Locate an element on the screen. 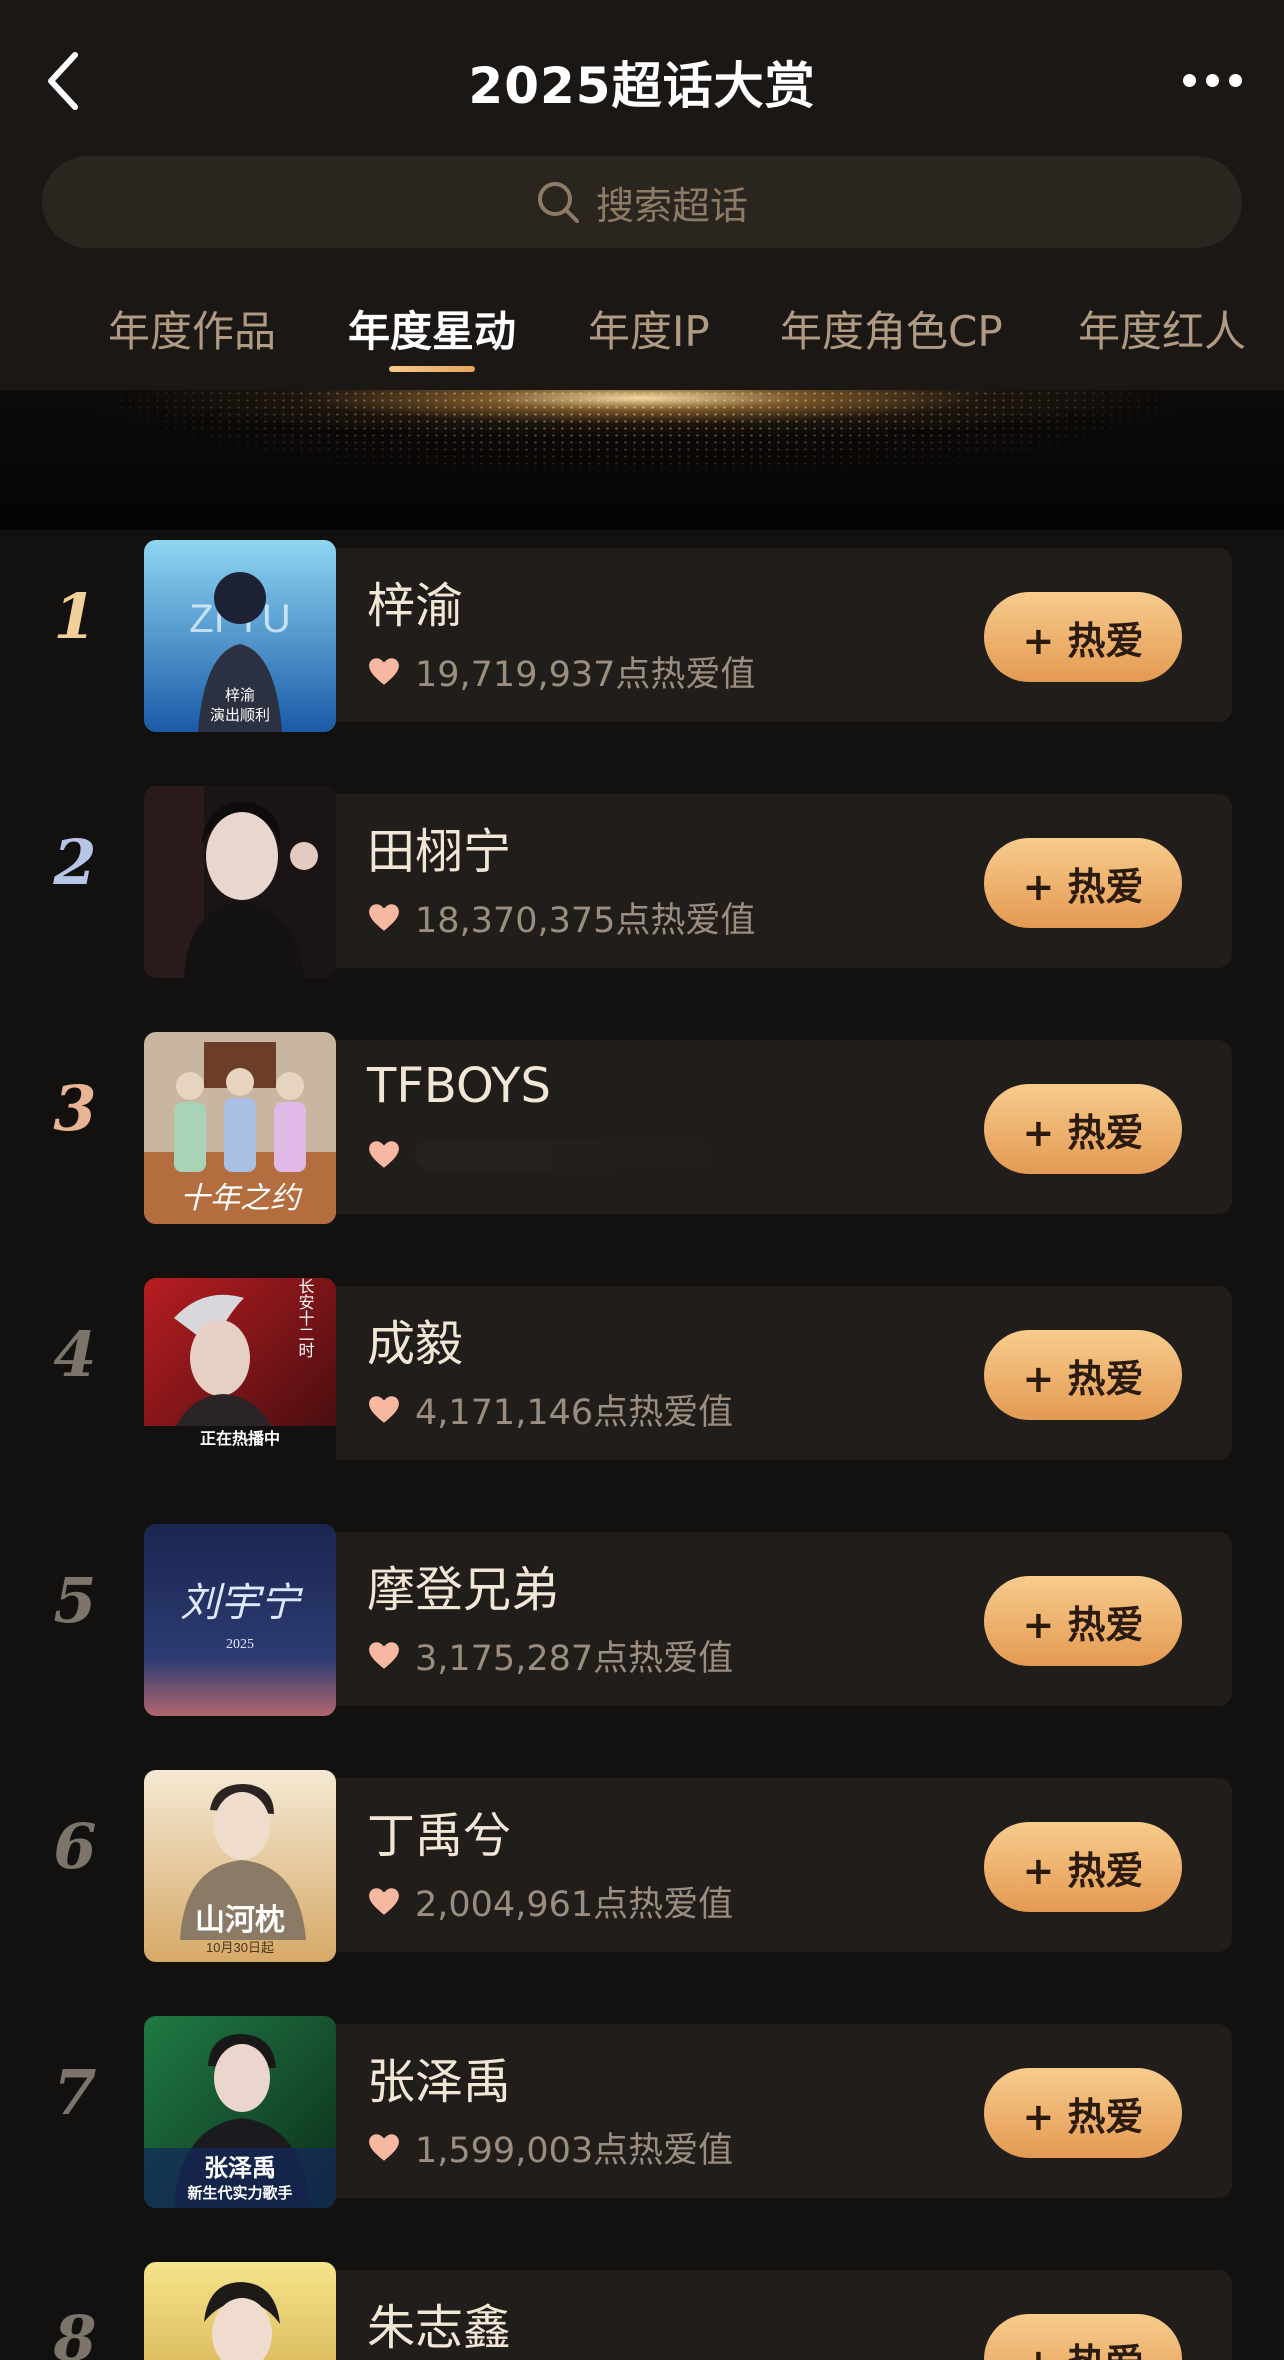  heat-stat: 19,719,937点热爱值 is located at coordinates (561, 671).